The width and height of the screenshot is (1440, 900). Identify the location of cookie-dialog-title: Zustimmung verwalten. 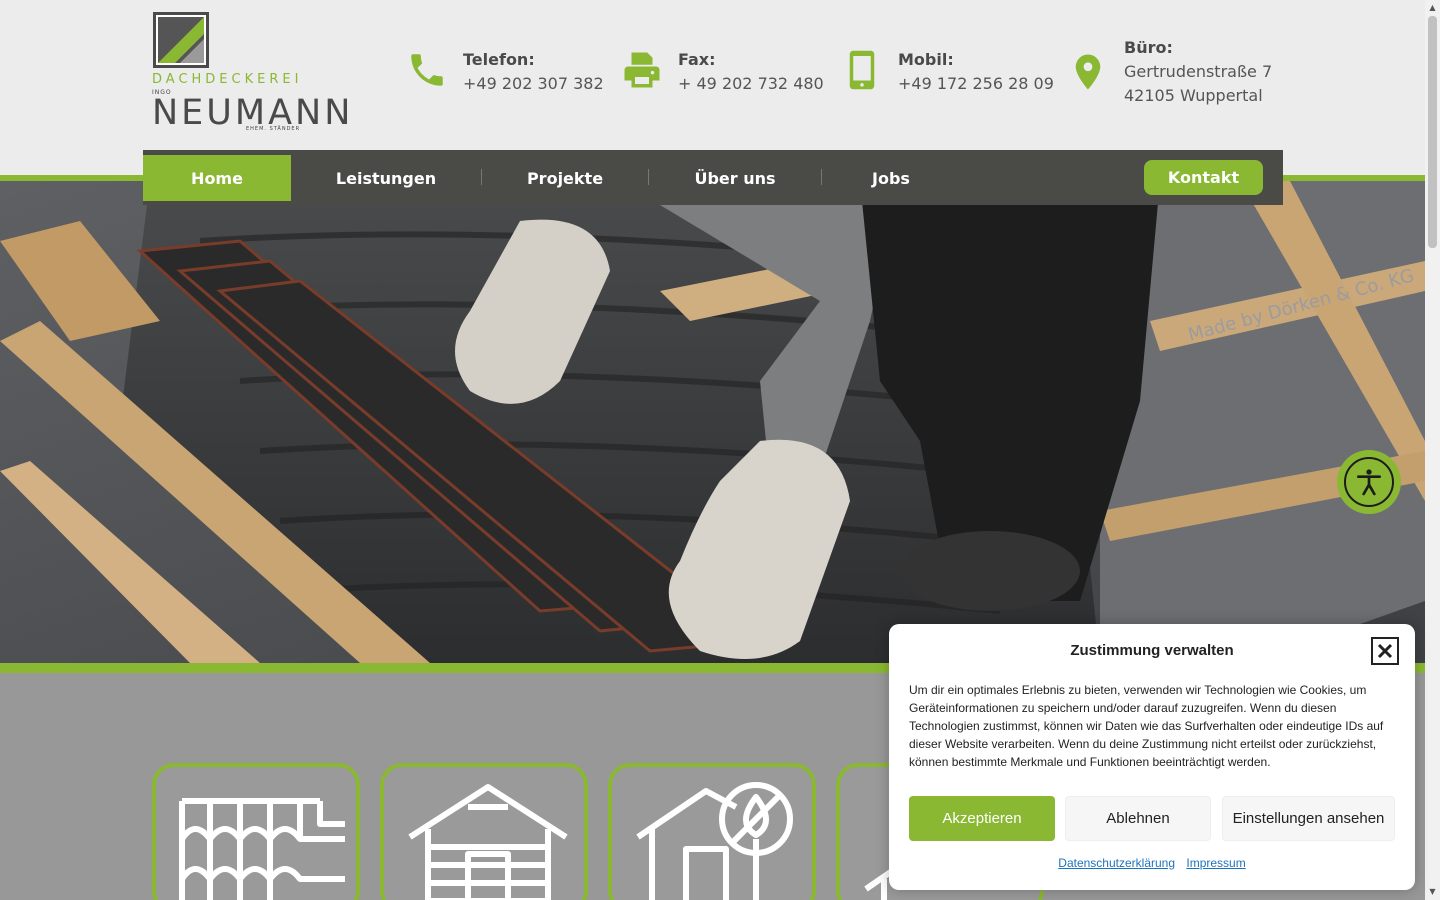
(1152, 650).